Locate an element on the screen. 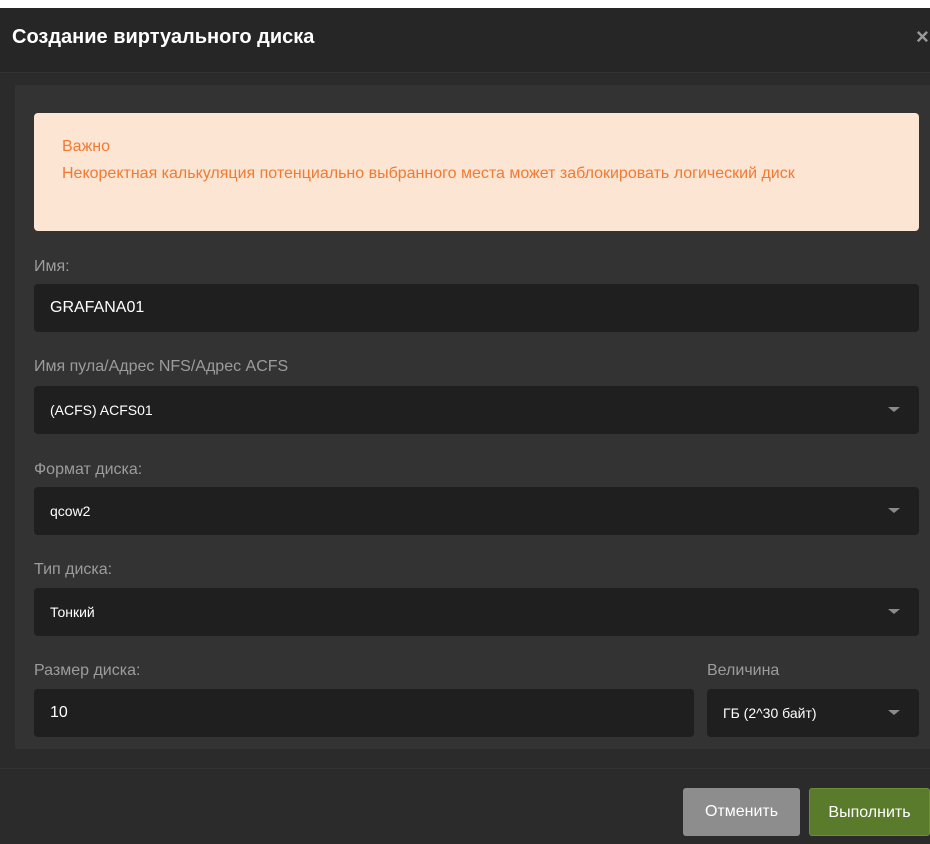  name-input: GRAFANA01 is located at coordinates (476, 308).